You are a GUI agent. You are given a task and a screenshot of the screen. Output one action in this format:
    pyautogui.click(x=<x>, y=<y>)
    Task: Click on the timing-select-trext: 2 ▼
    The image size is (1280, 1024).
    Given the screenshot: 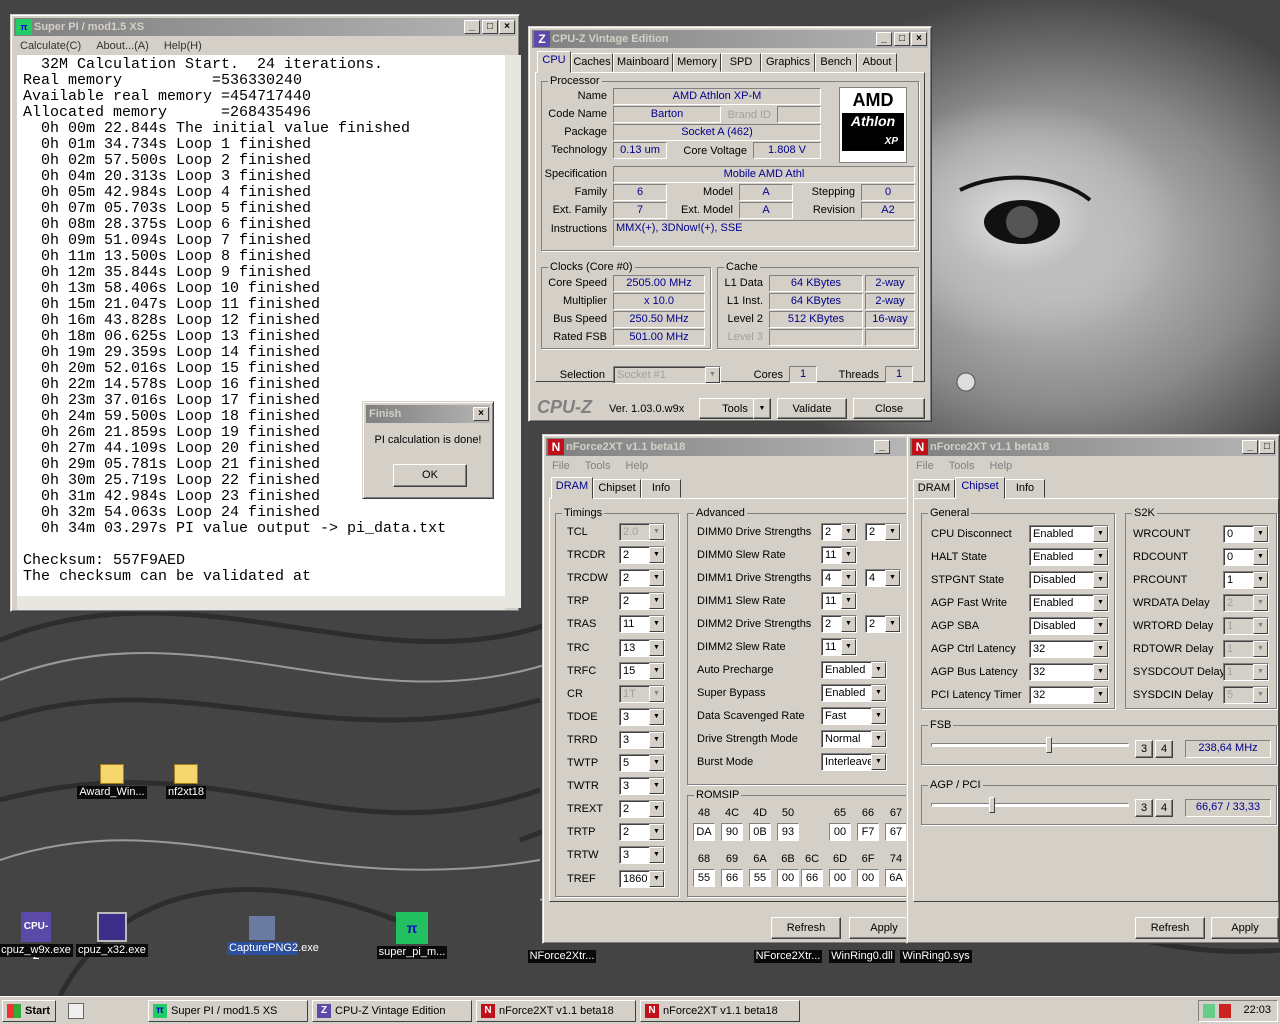 What is the action you would take?
    pyautogui.click(x=642, y=809)
    